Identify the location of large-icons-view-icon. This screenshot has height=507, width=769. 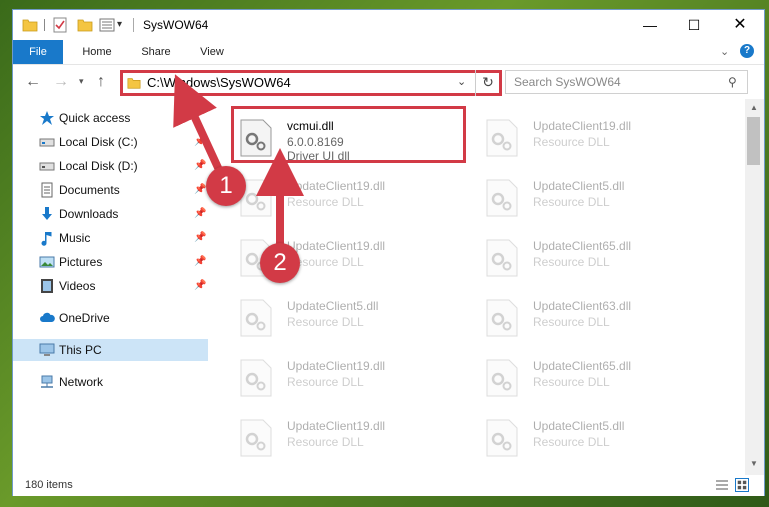
(742, 485).